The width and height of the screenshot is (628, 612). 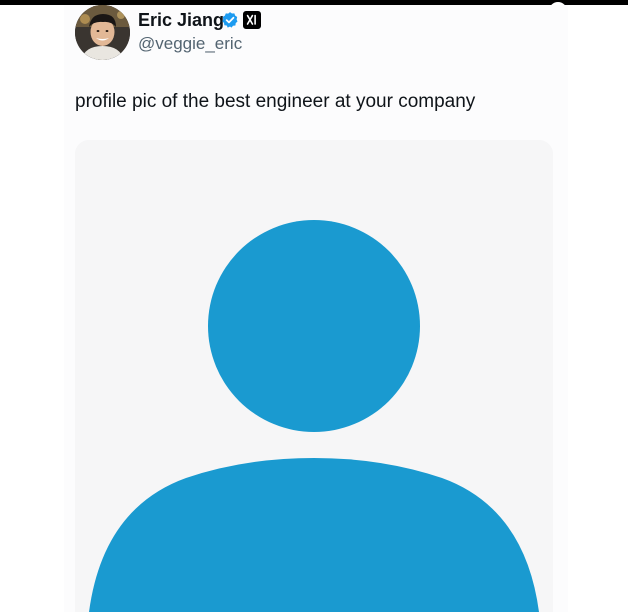 I want to click on silhouette-head, so click(x=314, y=326).